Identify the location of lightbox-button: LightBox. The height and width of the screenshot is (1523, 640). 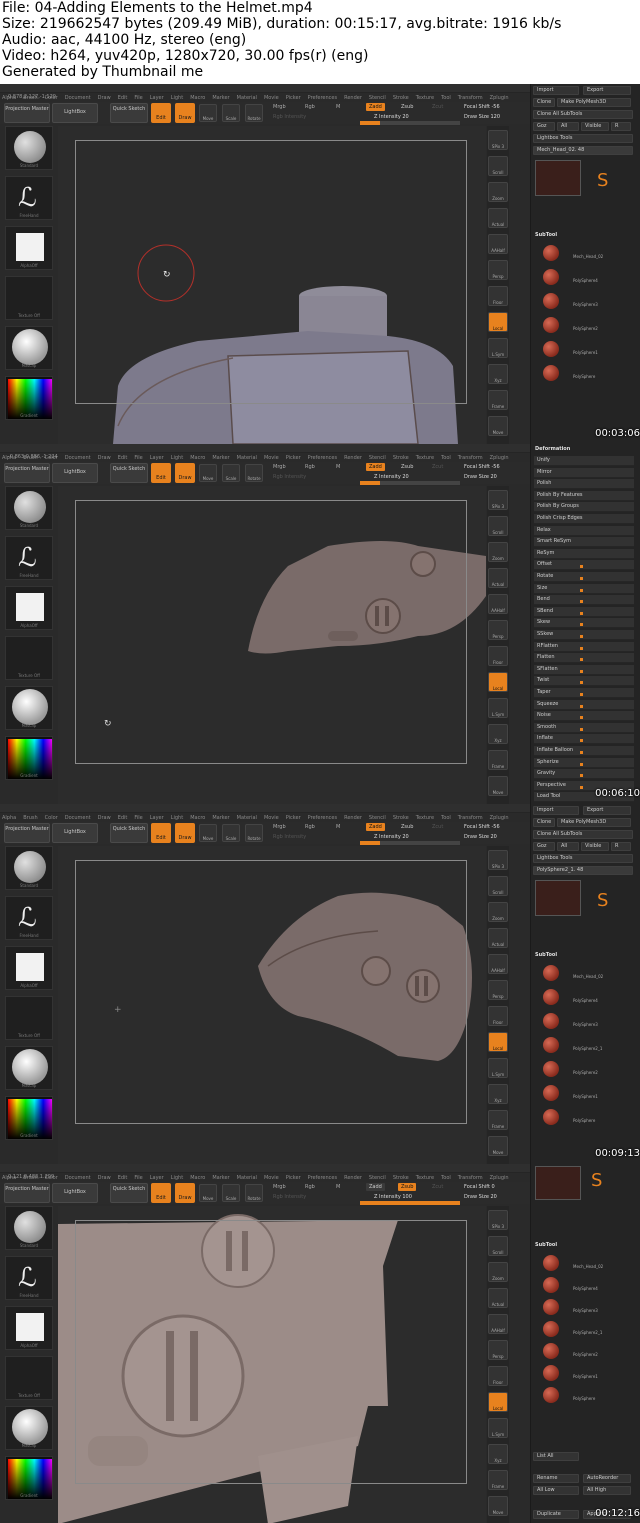
(75, 833).